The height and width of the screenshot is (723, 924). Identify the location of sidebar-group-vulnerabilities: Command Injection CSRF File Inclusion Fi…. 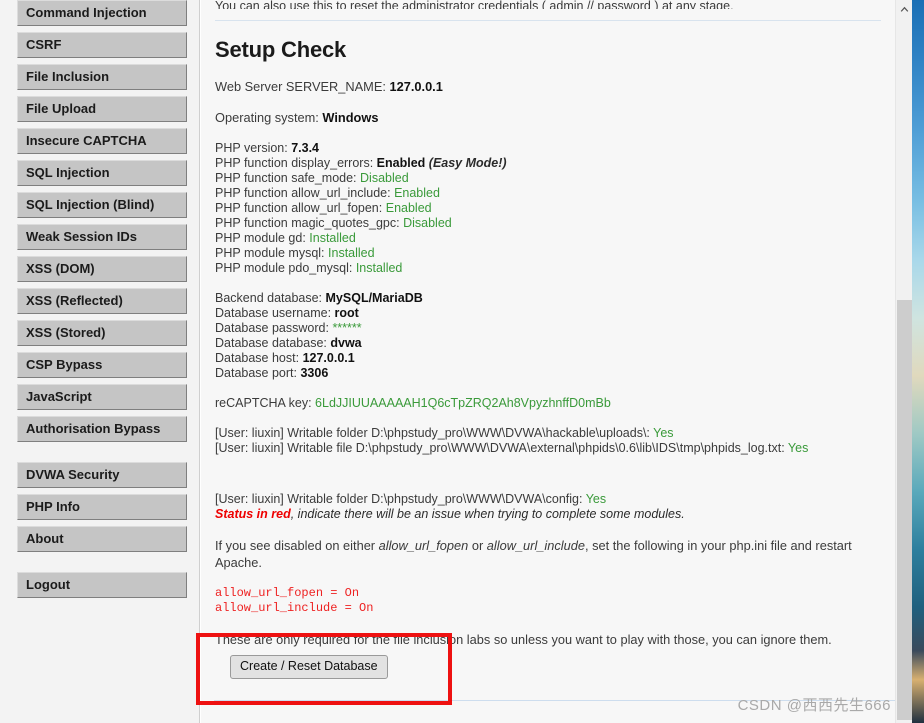
(99, 221).